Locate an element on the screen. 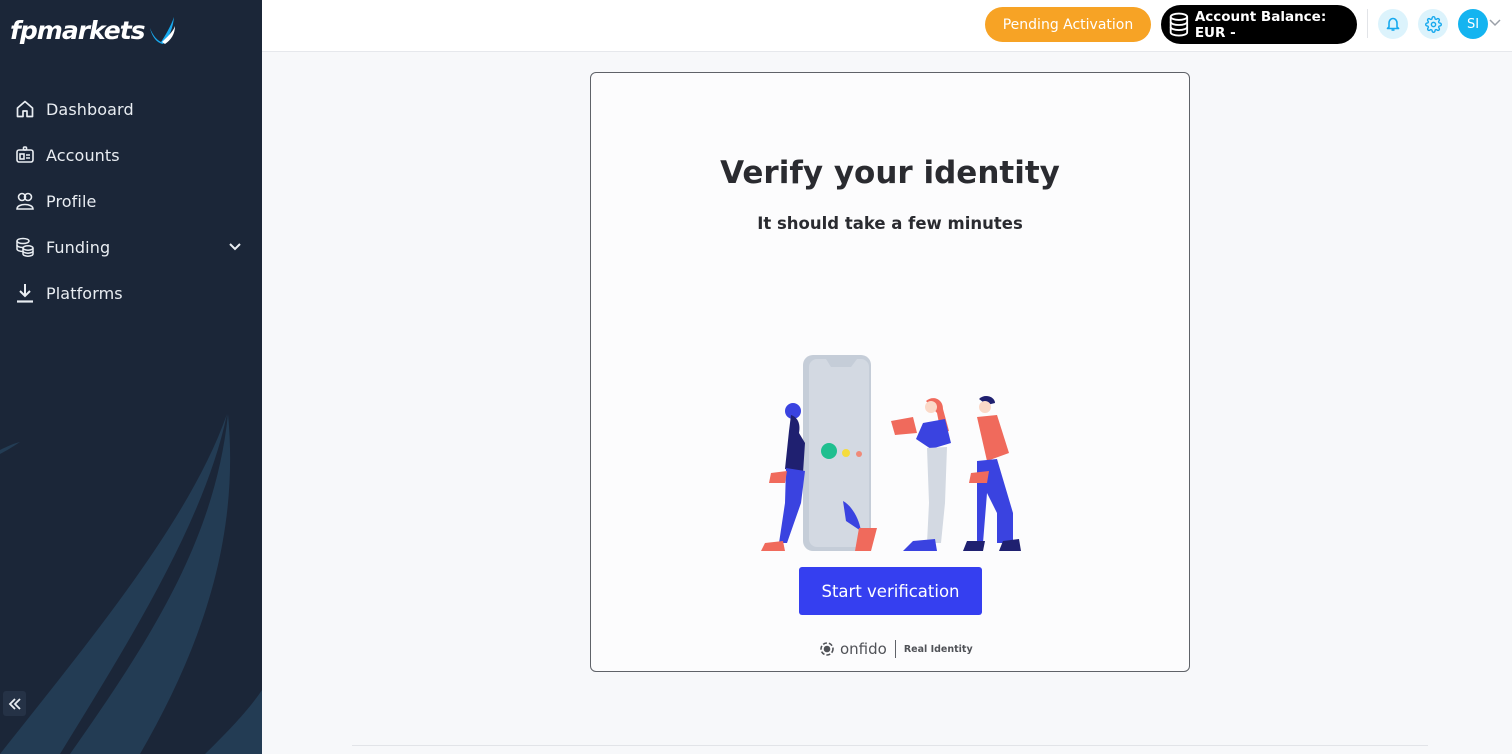  coins-icon is located at coordinates (25, 247).